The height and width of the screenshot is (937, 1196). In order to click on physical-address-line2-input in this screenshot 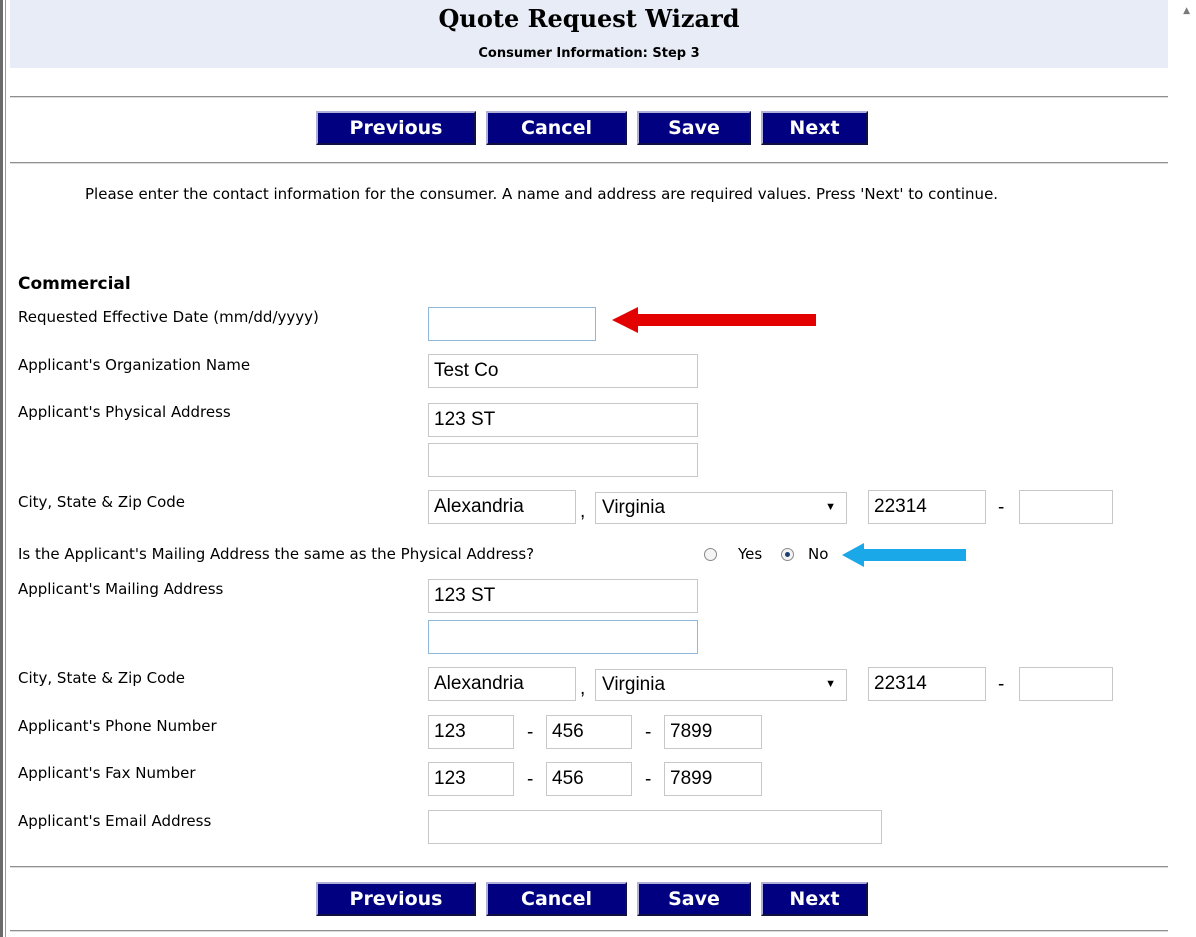, I will do `click(563, 460)`.